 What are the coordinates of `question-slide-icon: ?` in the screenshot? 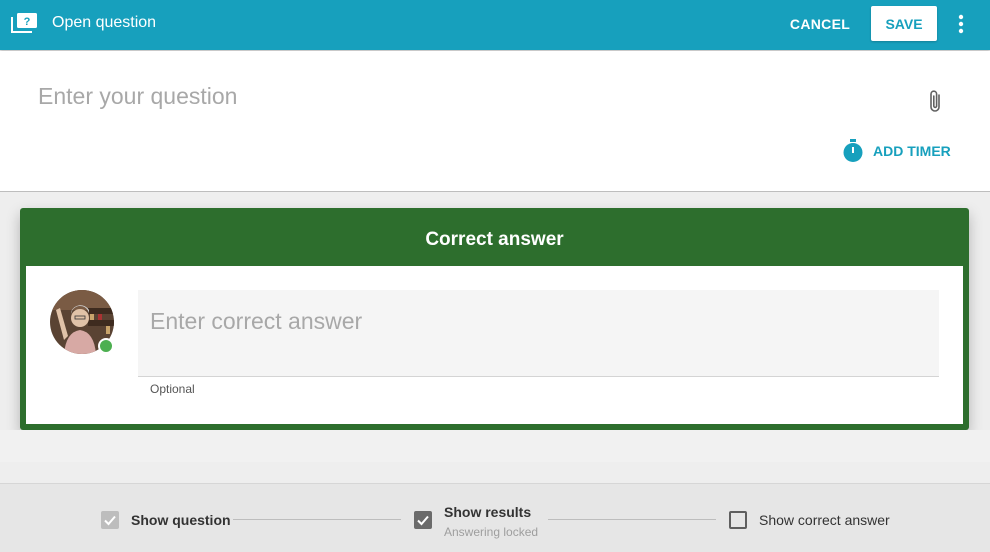 It's located at (24, 23).